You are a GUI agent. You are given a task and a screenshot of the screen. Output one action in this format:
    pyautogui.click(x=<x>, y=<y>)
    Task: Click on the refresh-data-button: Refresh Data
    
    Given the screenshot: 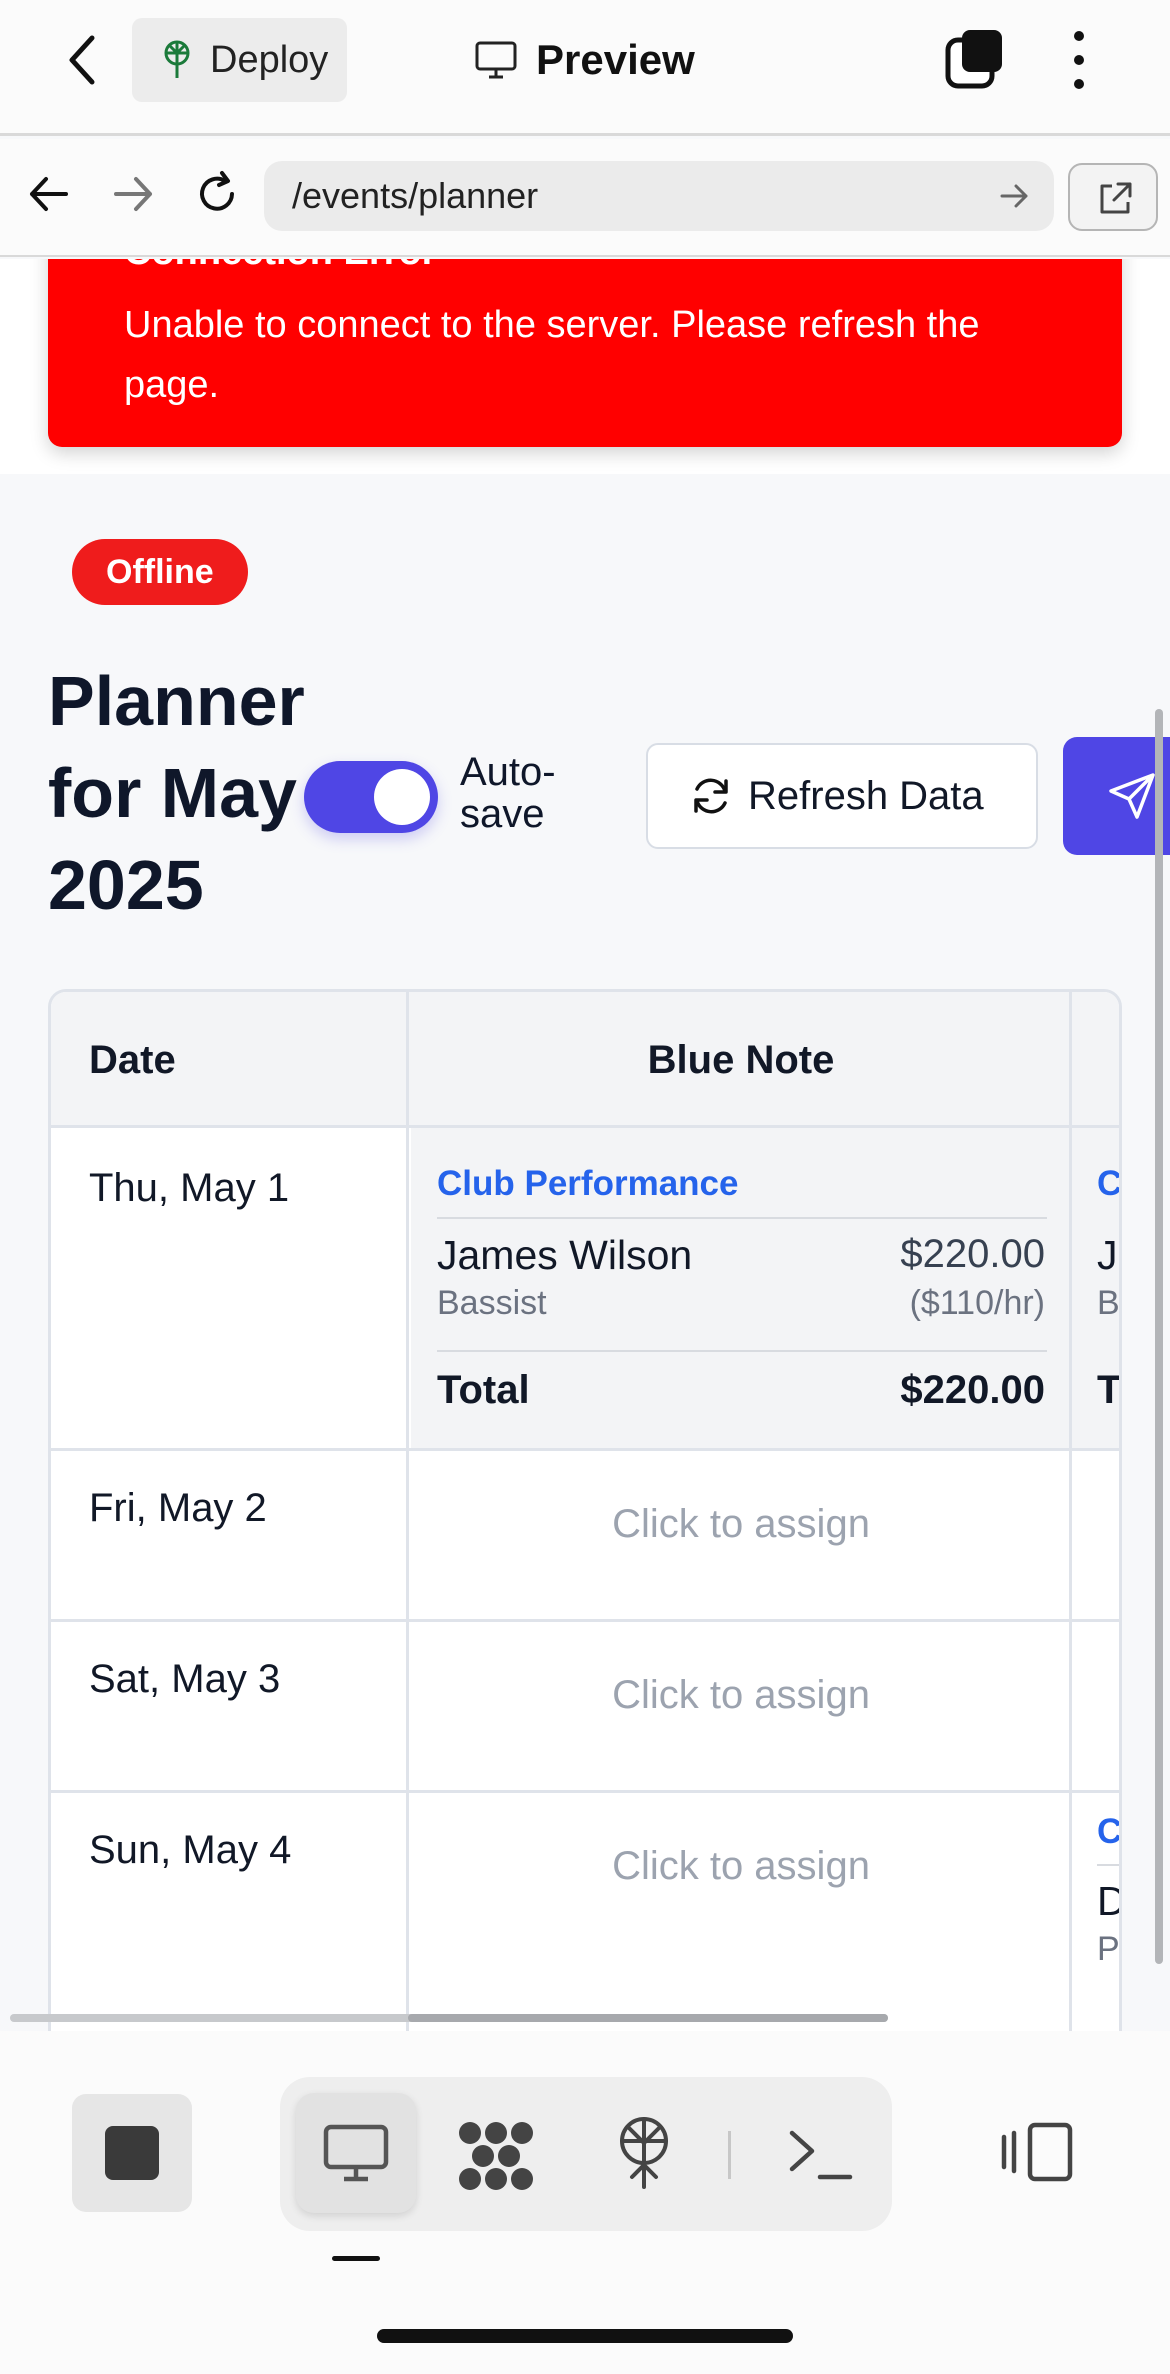 What is the action you would take?
    pyautogui.click(x=842, y=796)
    